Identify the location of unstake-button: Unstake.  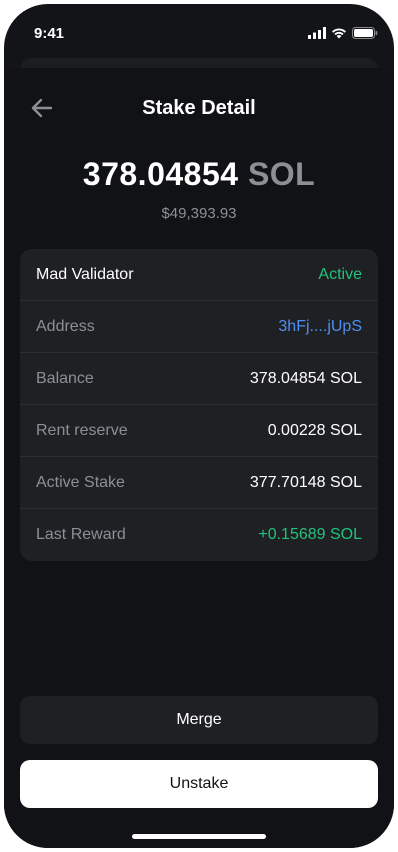
(199, 784).